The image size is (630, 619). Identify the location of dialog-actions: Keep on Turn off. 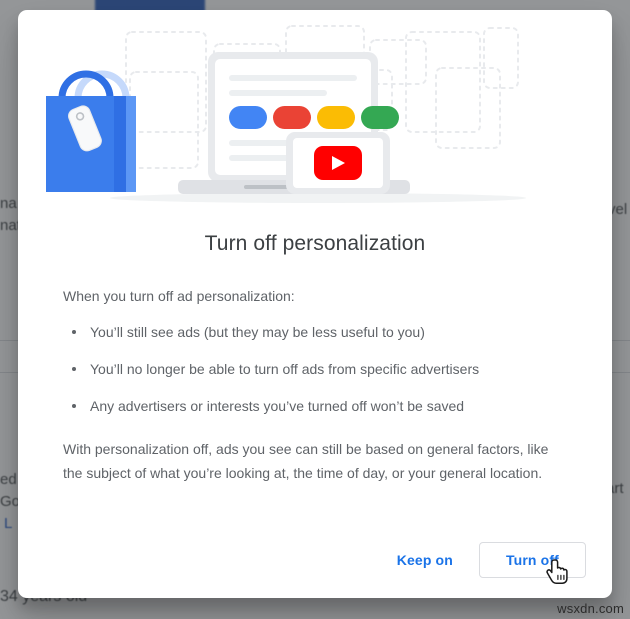
(485, 560).